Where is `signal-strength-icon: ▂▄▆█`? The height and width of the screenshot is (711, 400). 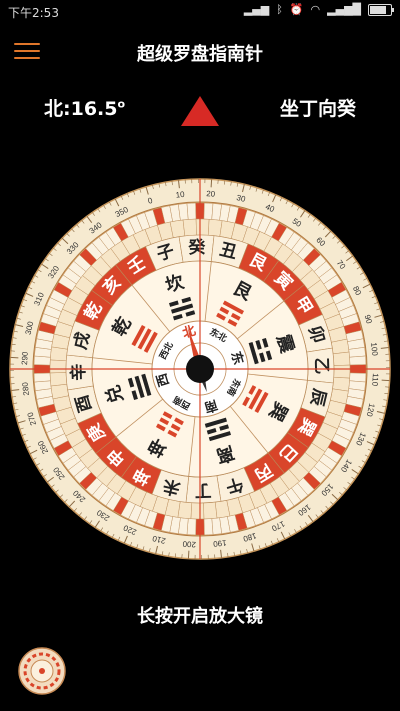
signal-strength-icon: ▂▄▆█ is located at coordinates (344, 9).